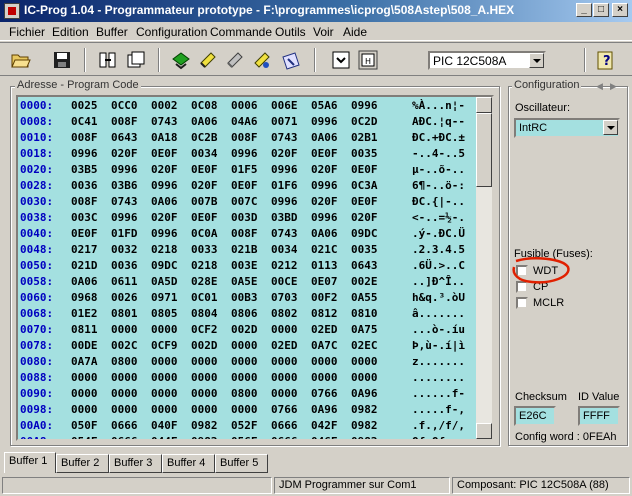  Describe the element at coordinates (244, 297) in the screenshot. I see `code-word: 00B3` at that location.